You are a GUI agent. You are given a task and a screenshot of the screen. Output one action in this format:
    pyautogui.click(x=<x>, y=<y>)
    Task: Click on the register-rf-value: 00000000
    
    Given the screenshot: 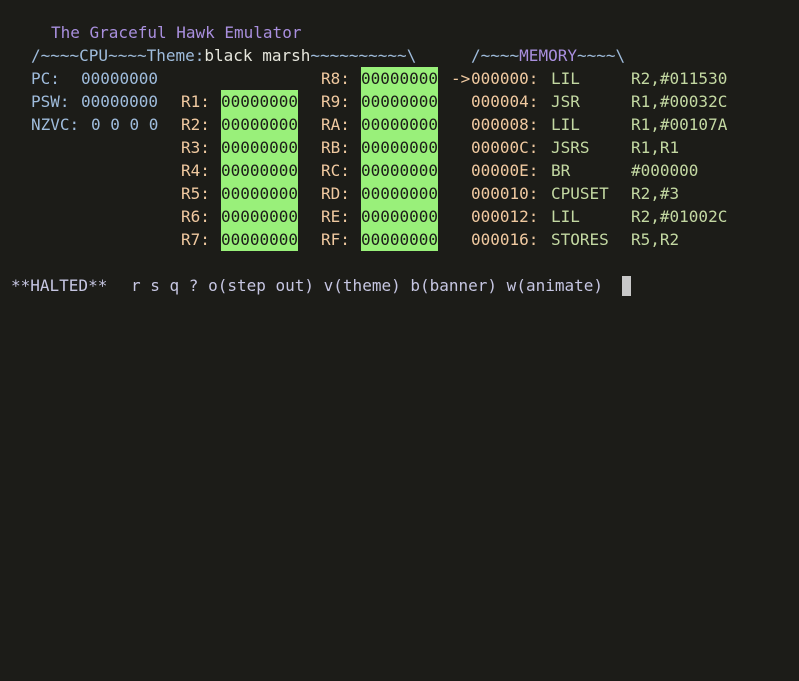 What is the action you would take?
    pyautogui.click(x=400, y=239)
    